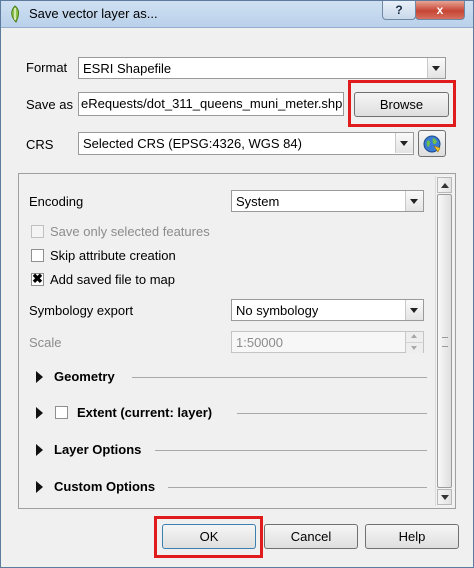  What do you see at coordinates (192, 143) in the screenshot?
I see `crs-value: Selected CRS (EPSG:4326, WGS 84)` at bounding box center [192, 143].